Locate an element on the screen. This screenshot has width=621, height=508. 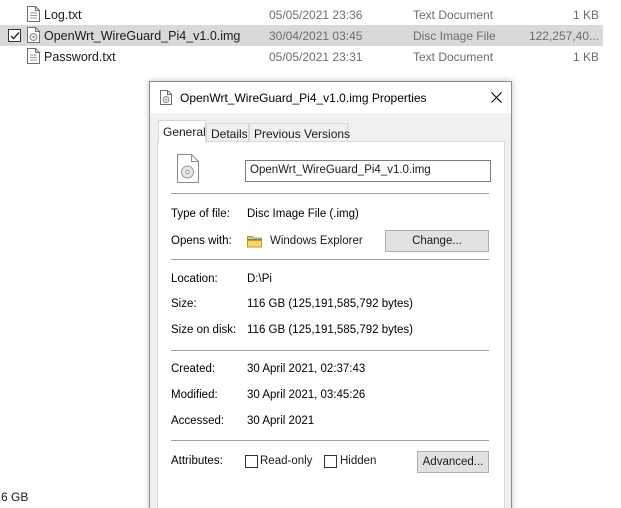
filename-field: OpenWrt_WireGuard_Pi4_v1.0.img is located at coordinates (368, 171).